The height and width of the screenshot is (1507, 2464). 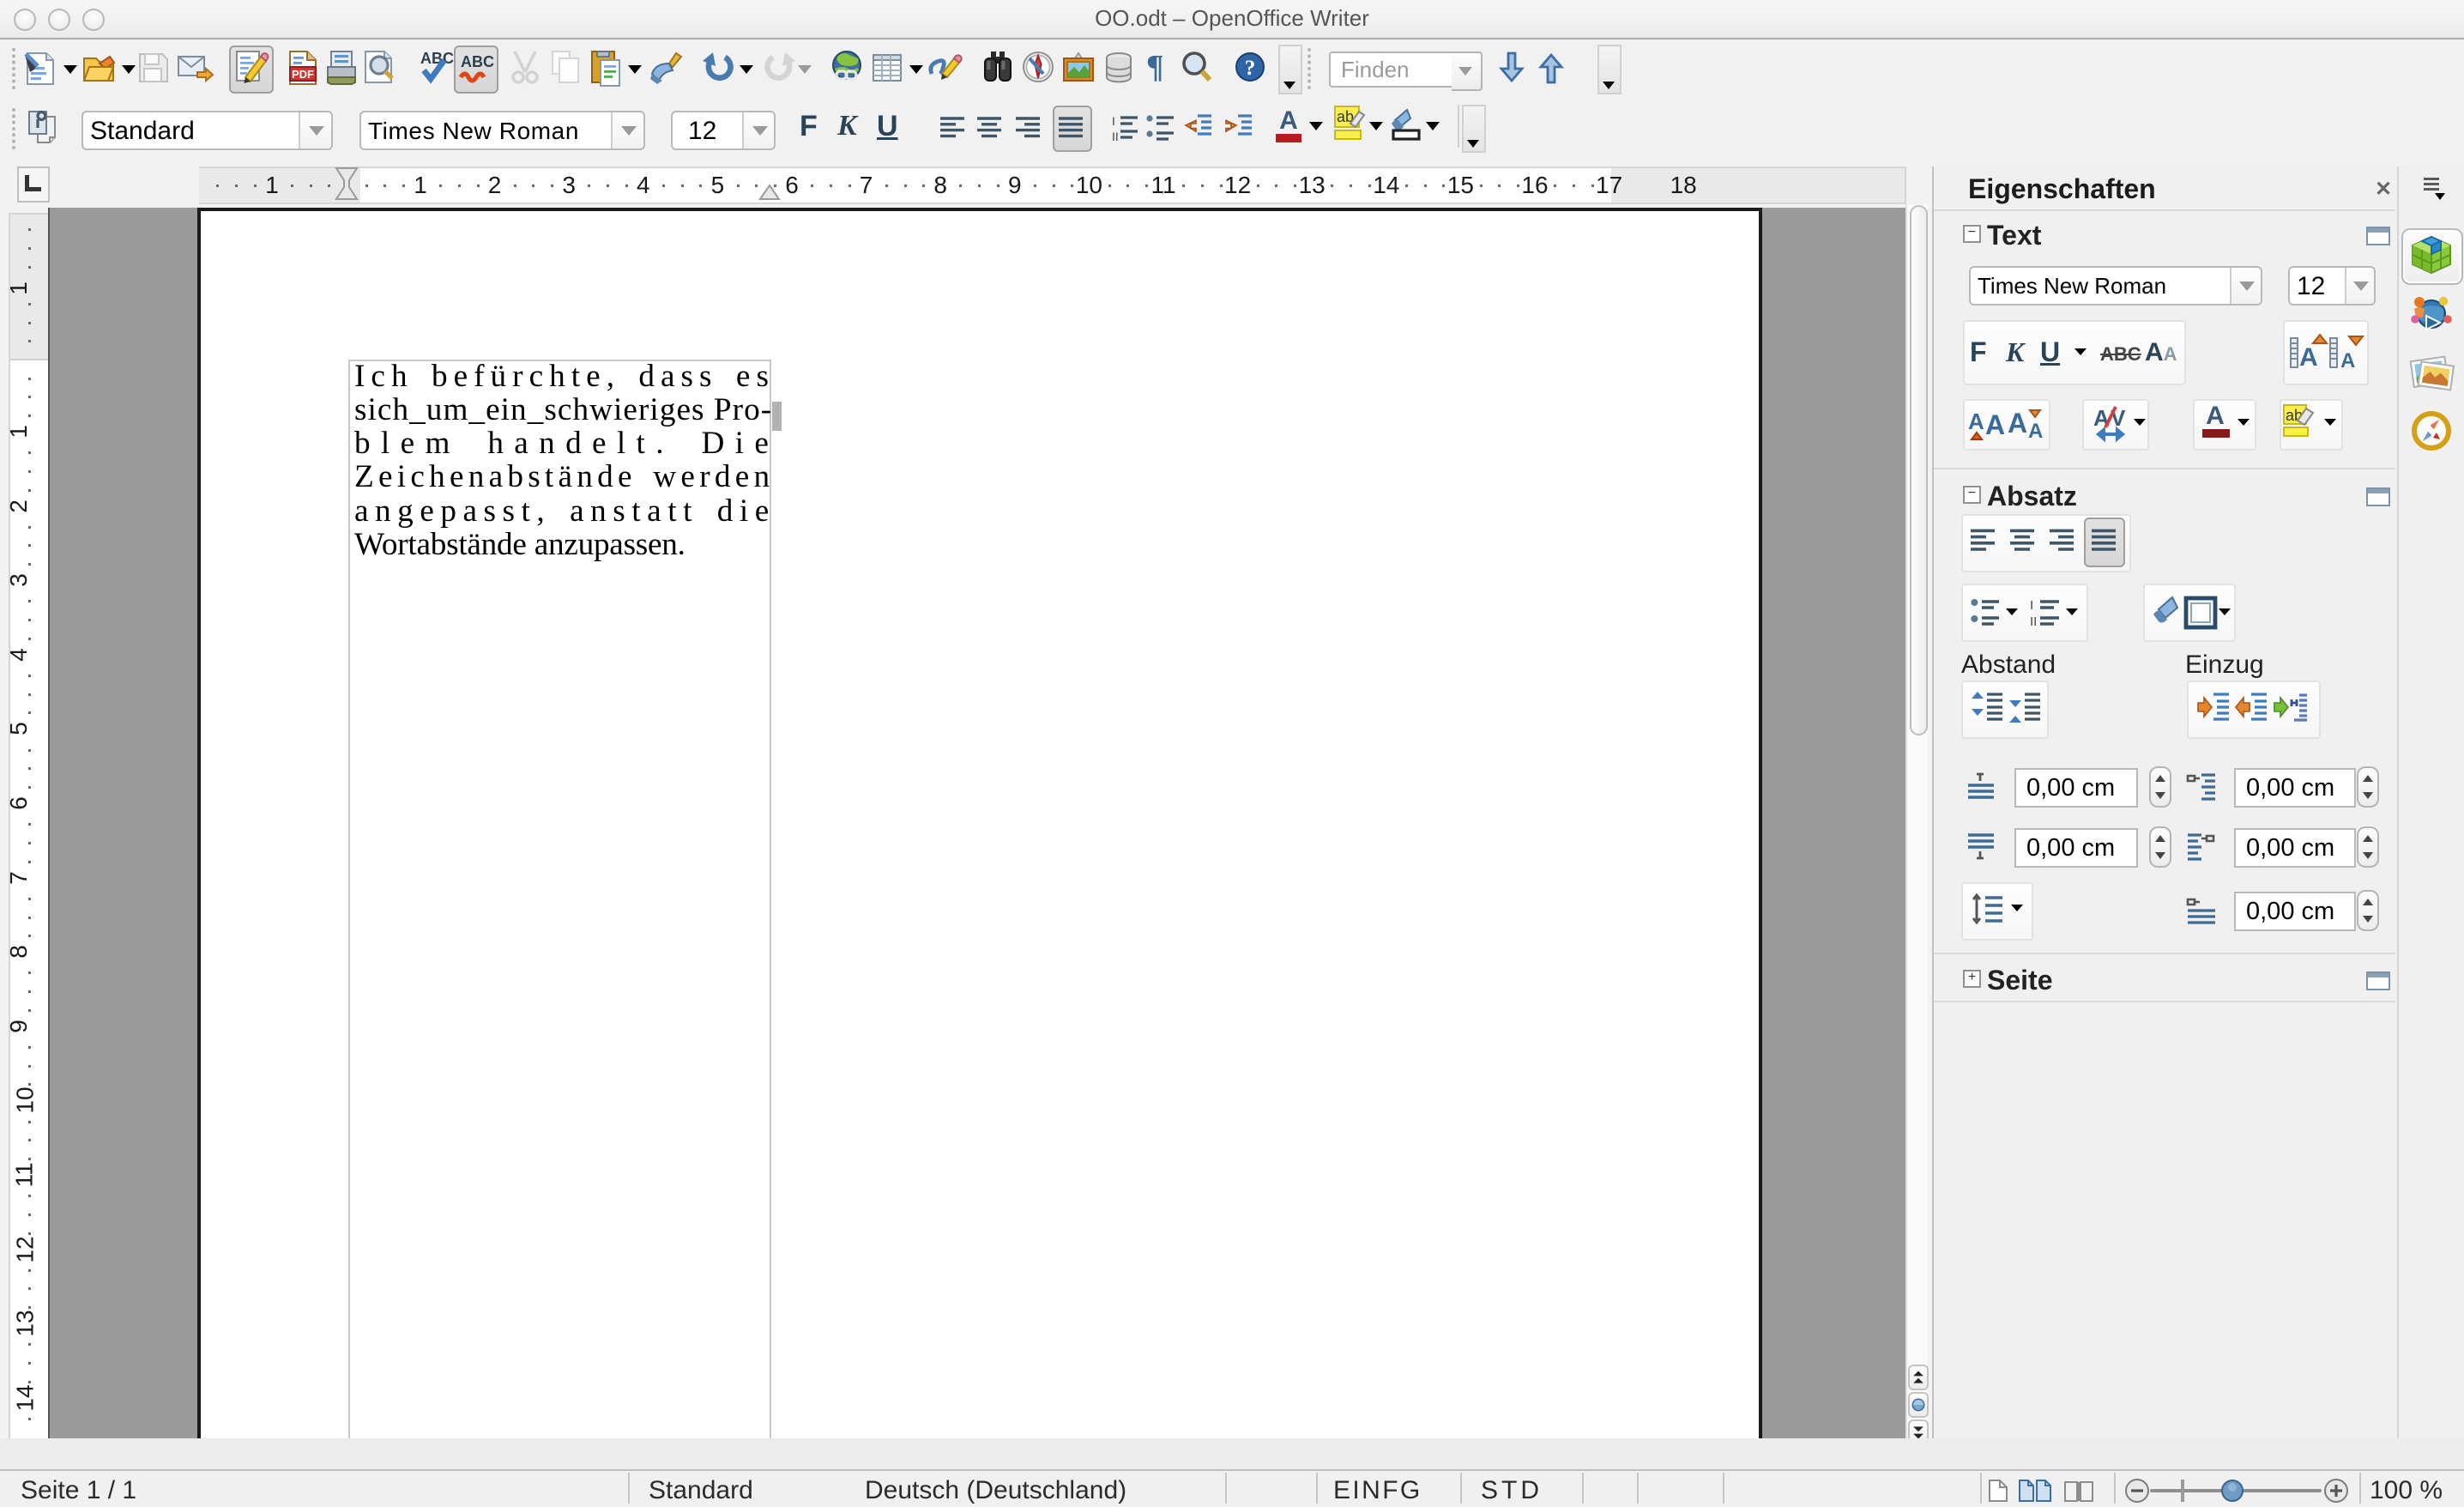 I want to click on svg-text: PDF, so click(x=303, y=74).